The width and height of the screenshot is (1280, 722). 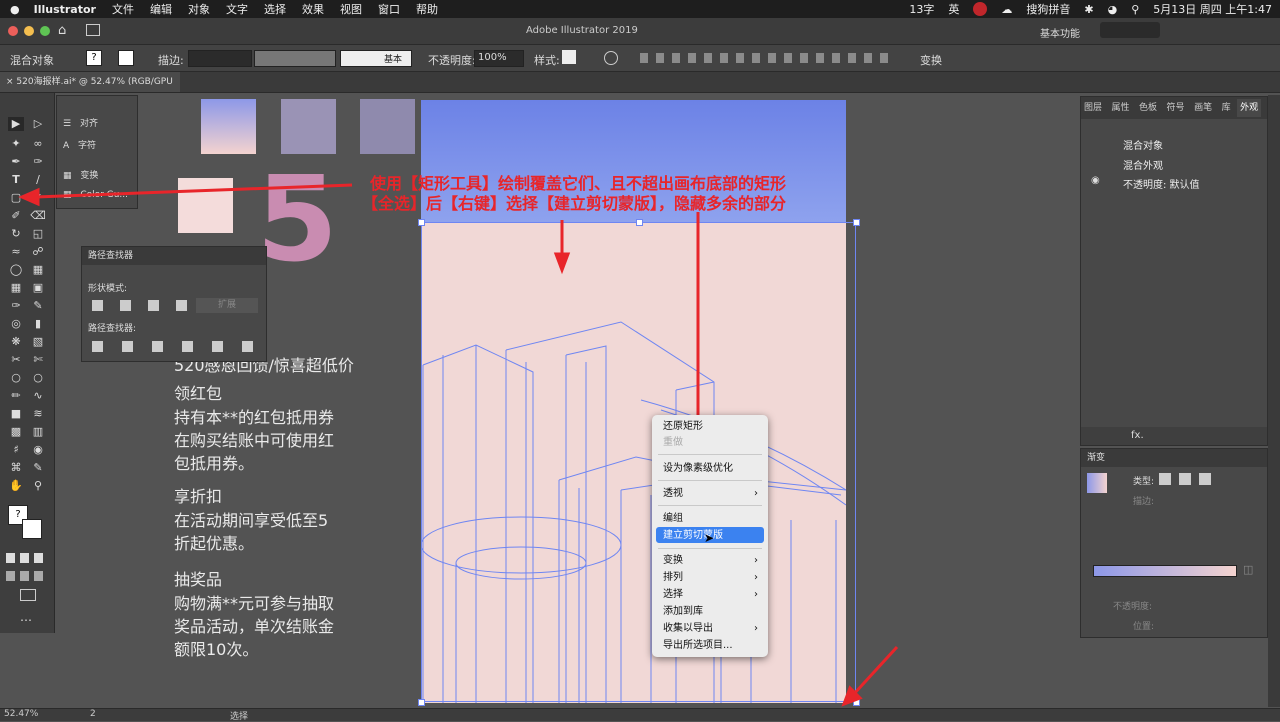 What do you see at coordinates (214, 462) in the screenshot?
I see `promo-line: 包抵用券。` at bounding box center [214, 462].